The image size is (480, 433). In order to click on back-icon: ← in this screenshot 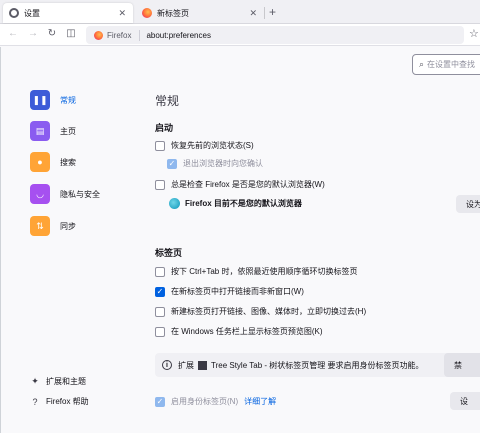, I will do `click(13, 33)`.